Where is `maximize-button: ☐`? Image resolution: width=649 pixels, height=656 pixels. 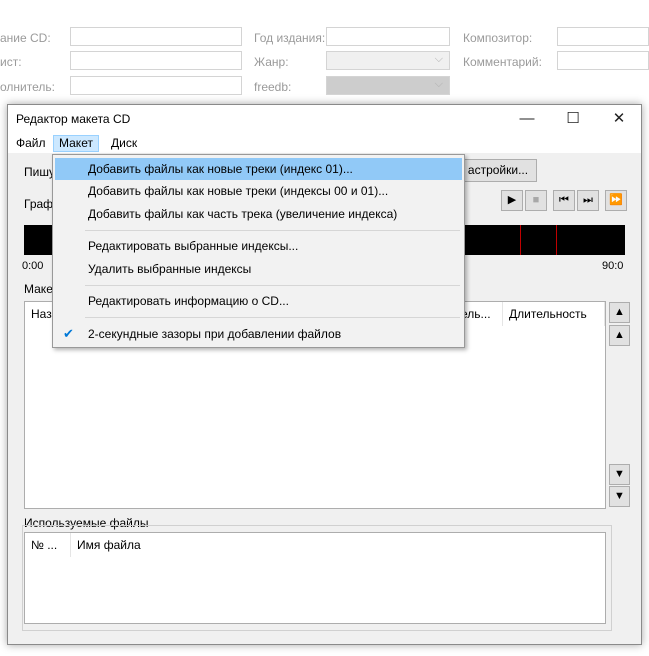
maximize-button: ☐ is located at coordinates (573, 119).